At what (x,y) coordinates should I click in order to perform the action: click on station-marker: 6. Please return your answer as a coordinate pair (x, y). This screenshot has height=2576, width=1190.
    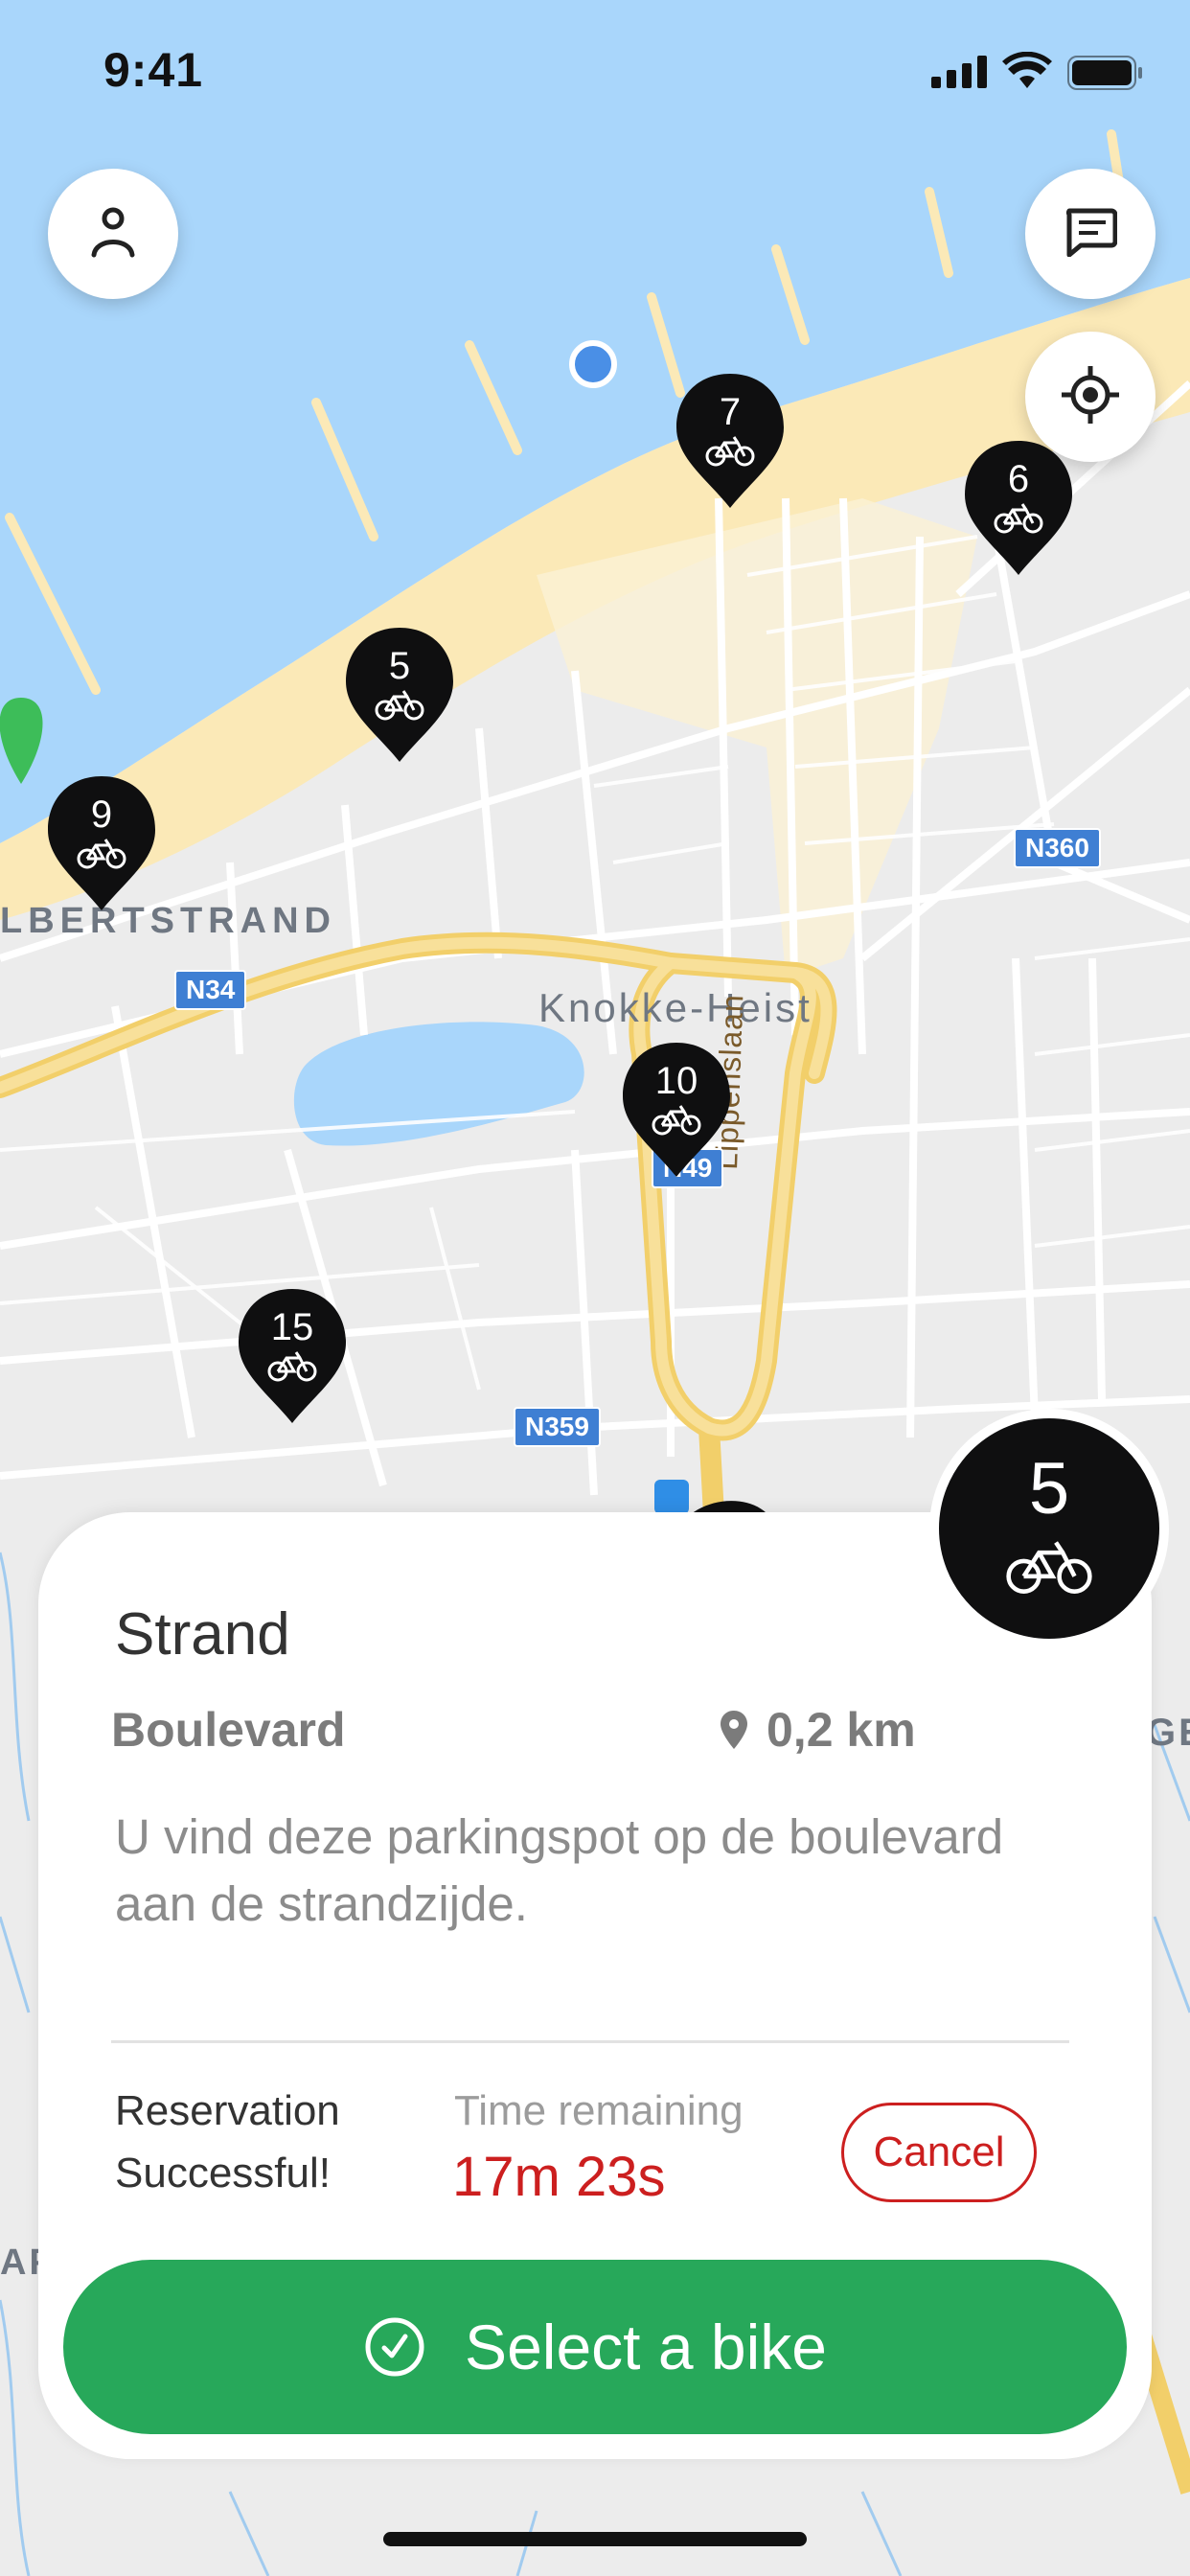
    Looking at the image, I should click on (1018, 508).